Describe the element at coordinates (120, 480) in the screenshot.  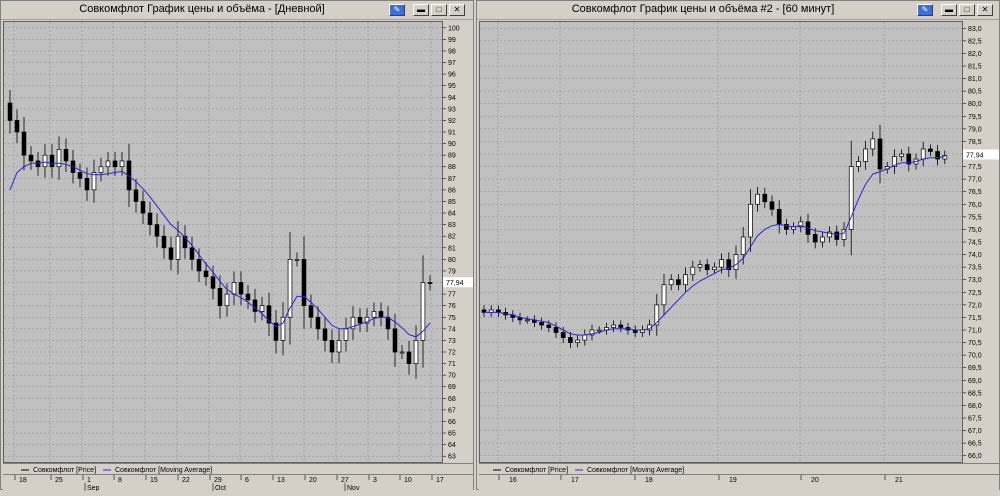
I see `x-day-label: 8` at that location.